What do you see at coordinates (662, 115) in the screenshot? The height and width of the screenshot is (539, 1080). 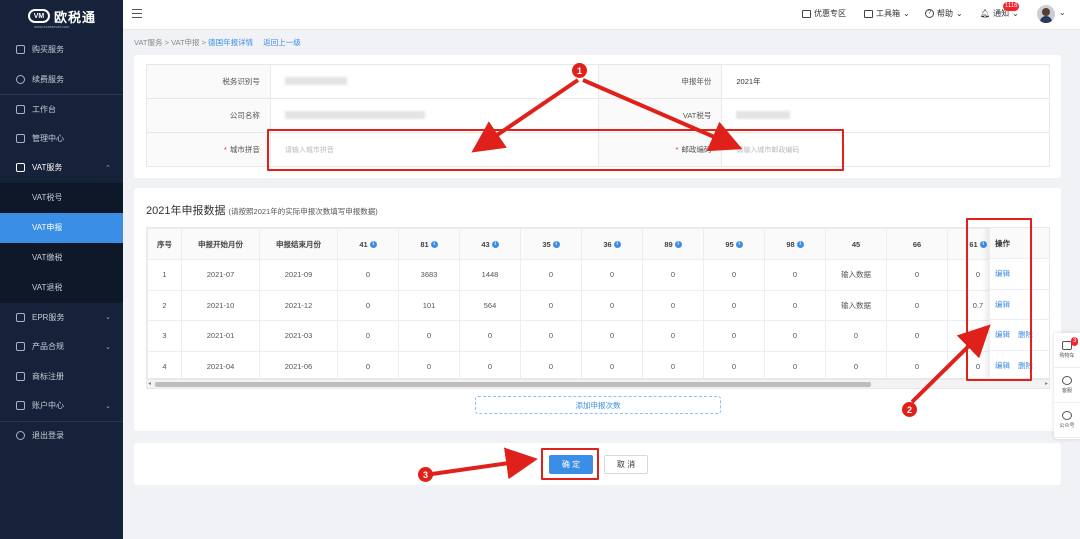 I see `arrow-1b` at bounding box center [662, 115].